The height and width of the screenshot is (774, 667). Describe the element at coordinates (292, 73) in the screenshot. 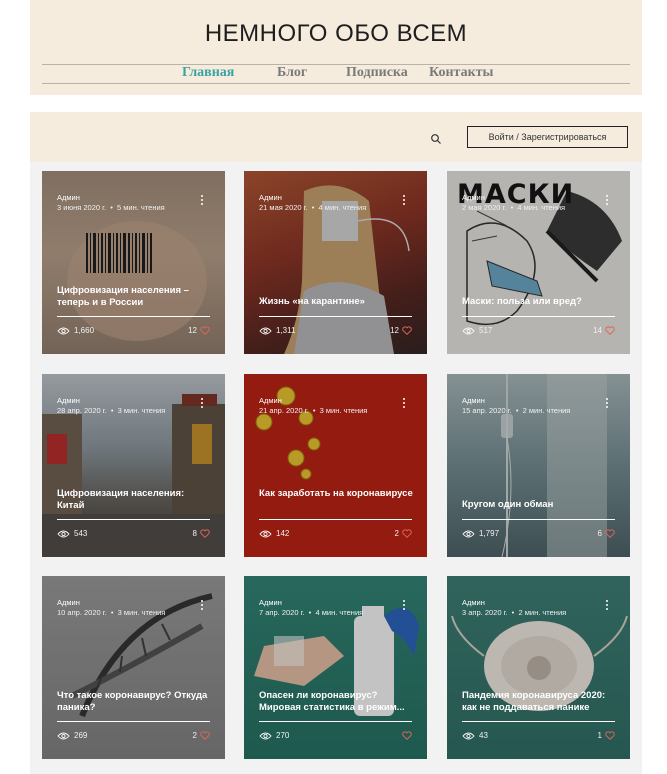

I see `nav-item-blog: Блог` at that location.